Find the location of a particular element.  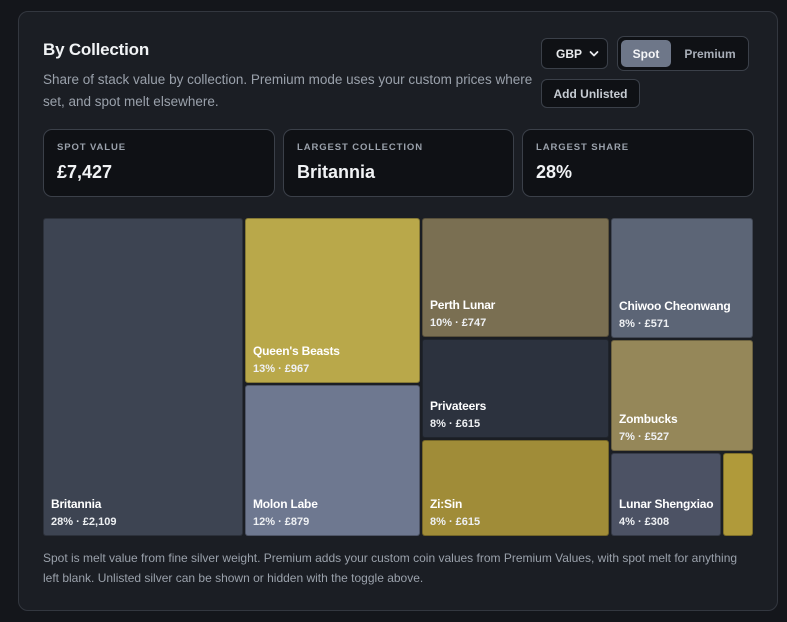

treemap-tile: Queen's Beasts 13% · £967 is located at coordinates (332, 300).